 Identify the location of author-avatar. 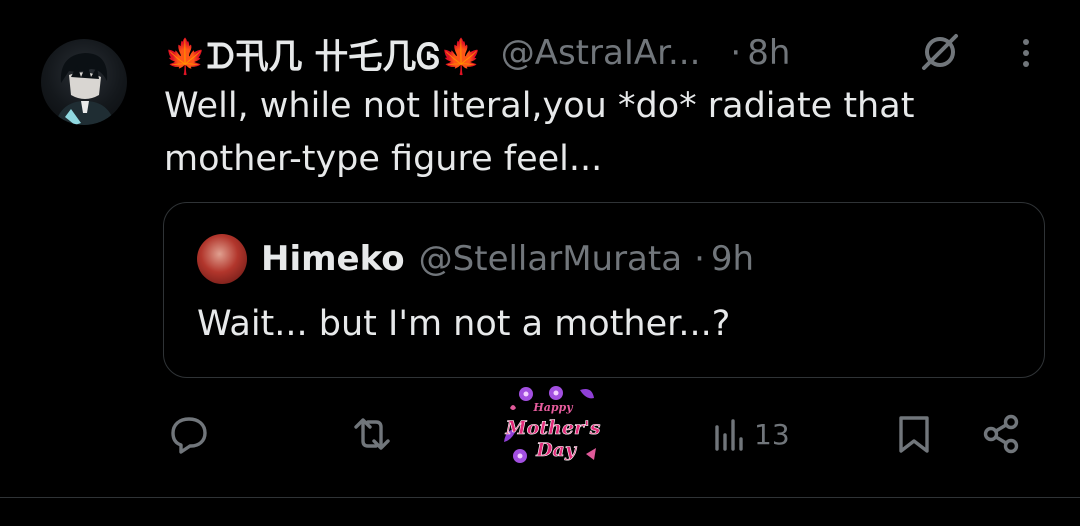
(84, 82).